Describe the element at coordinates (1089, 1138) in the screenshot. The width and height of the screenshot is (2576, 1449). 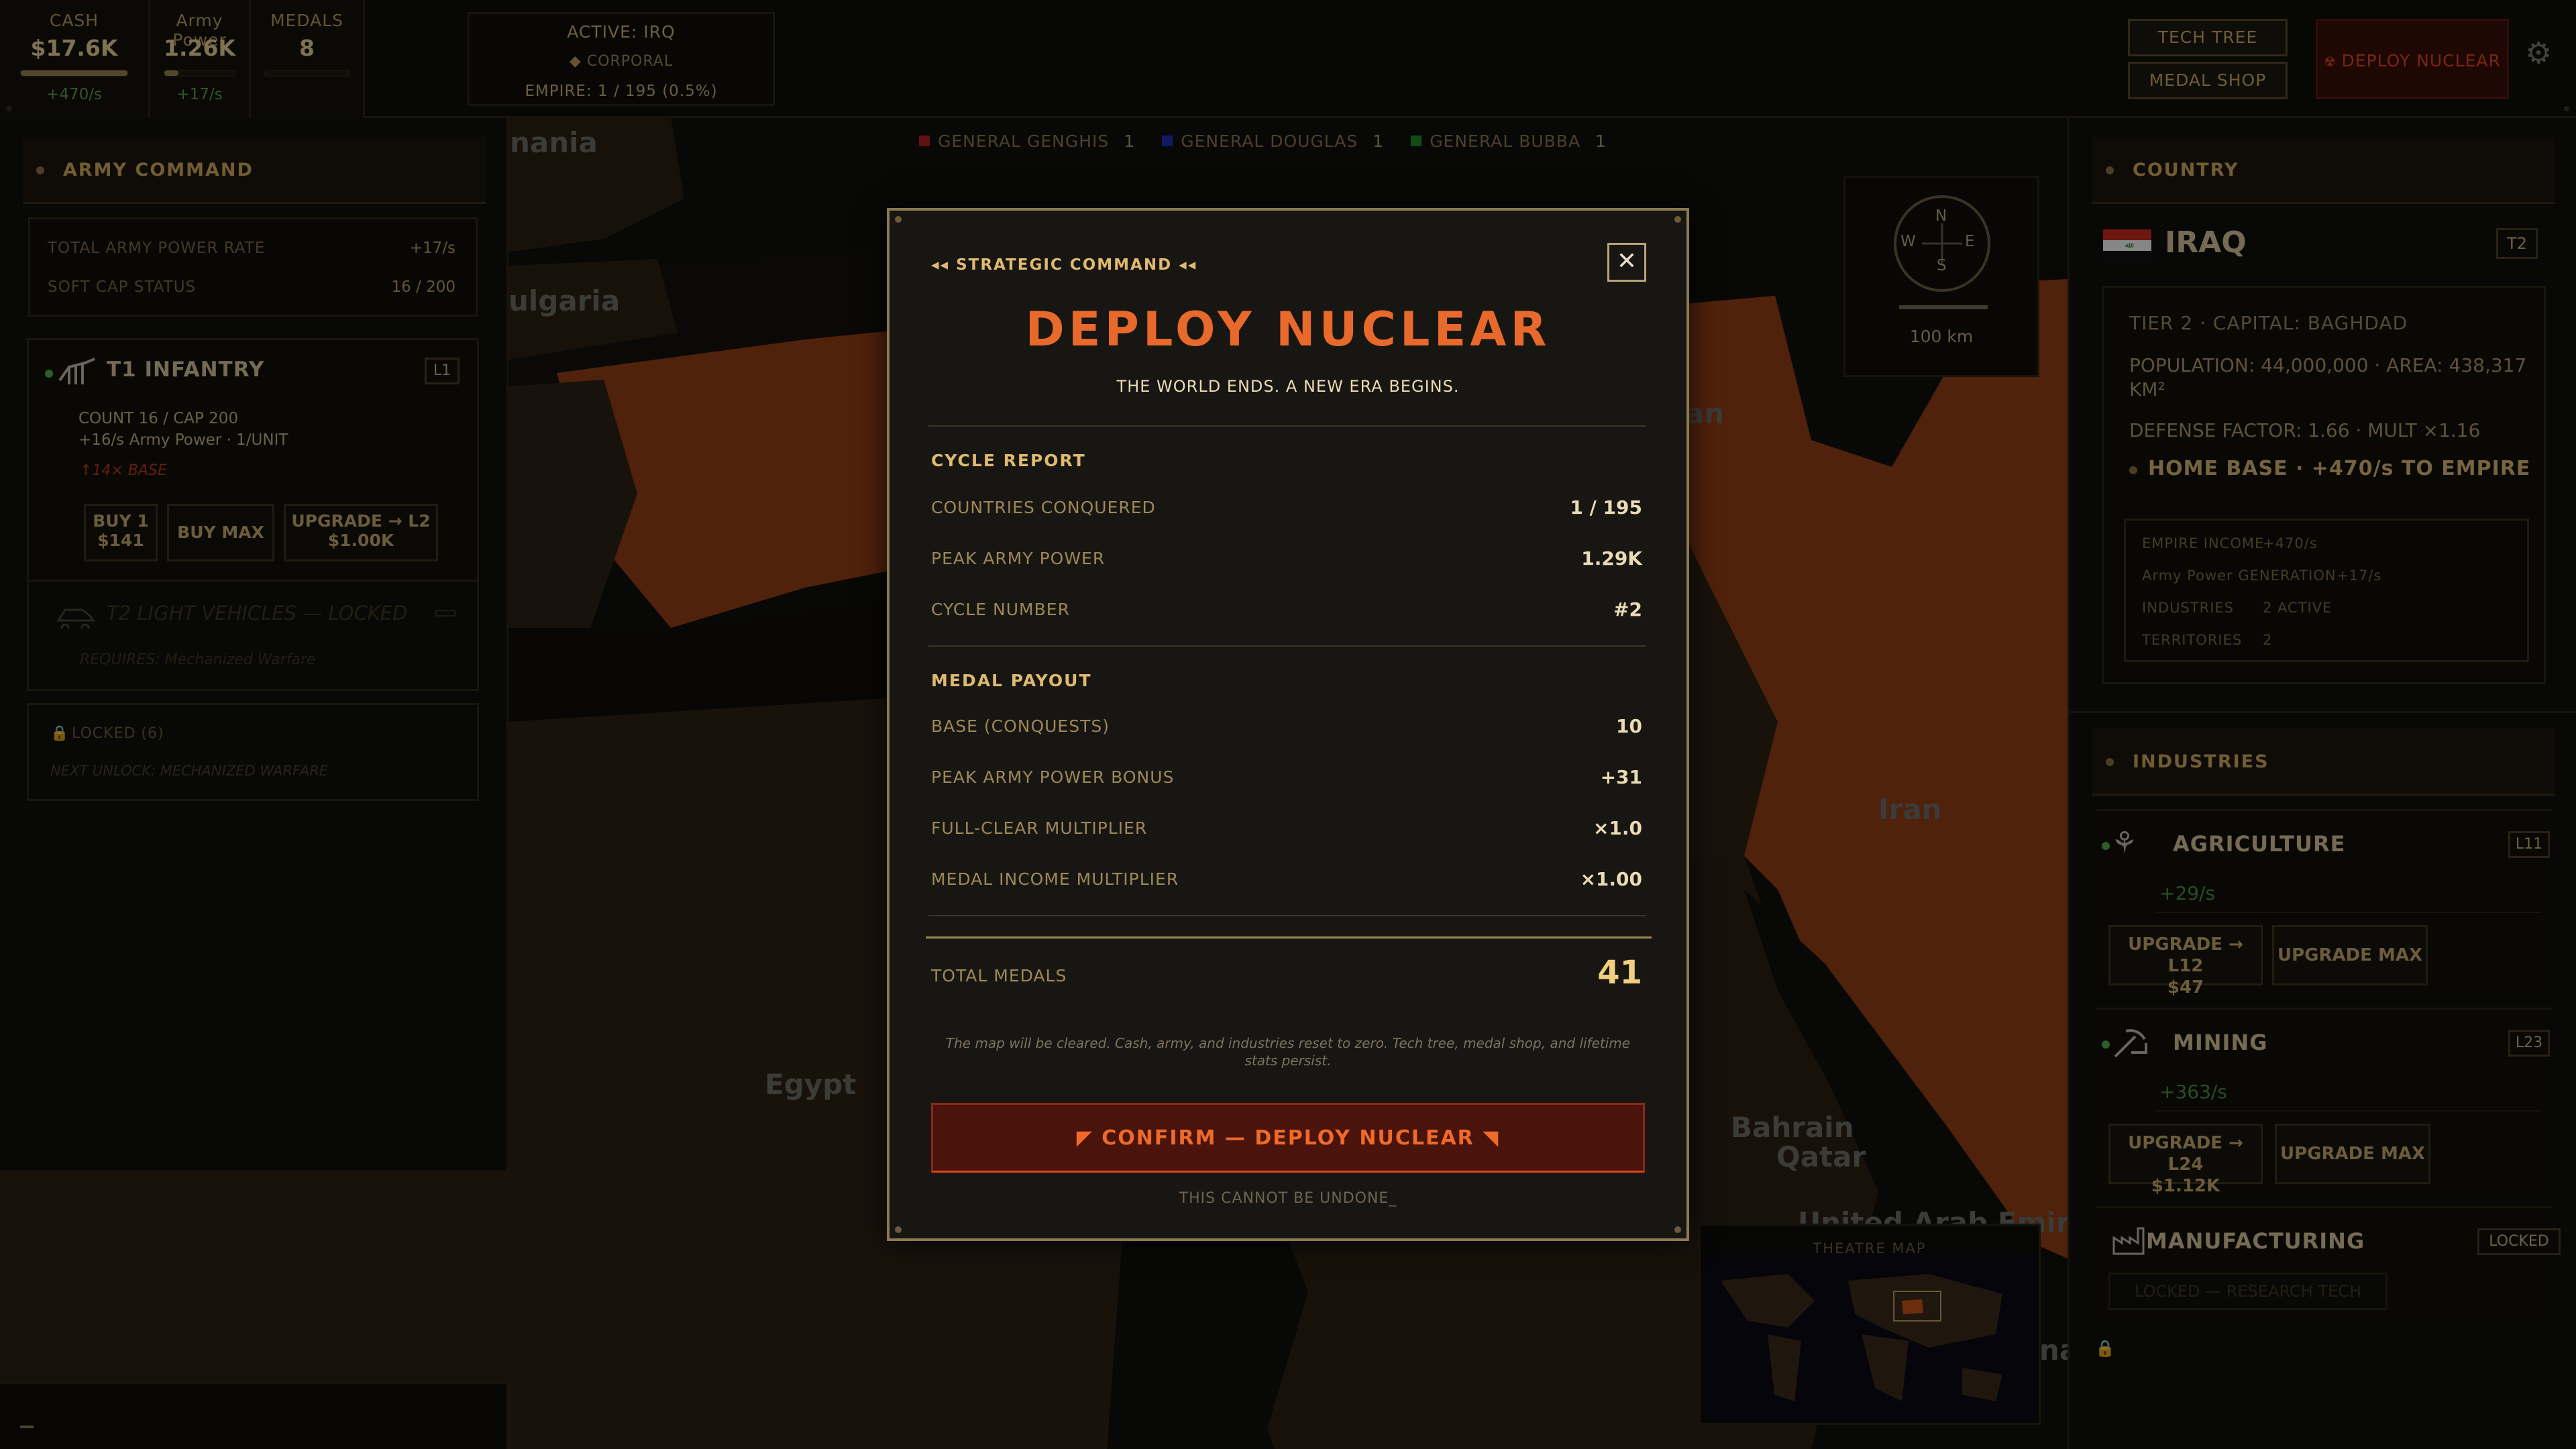
I see `confirm-left-icon: ◤` at that location.